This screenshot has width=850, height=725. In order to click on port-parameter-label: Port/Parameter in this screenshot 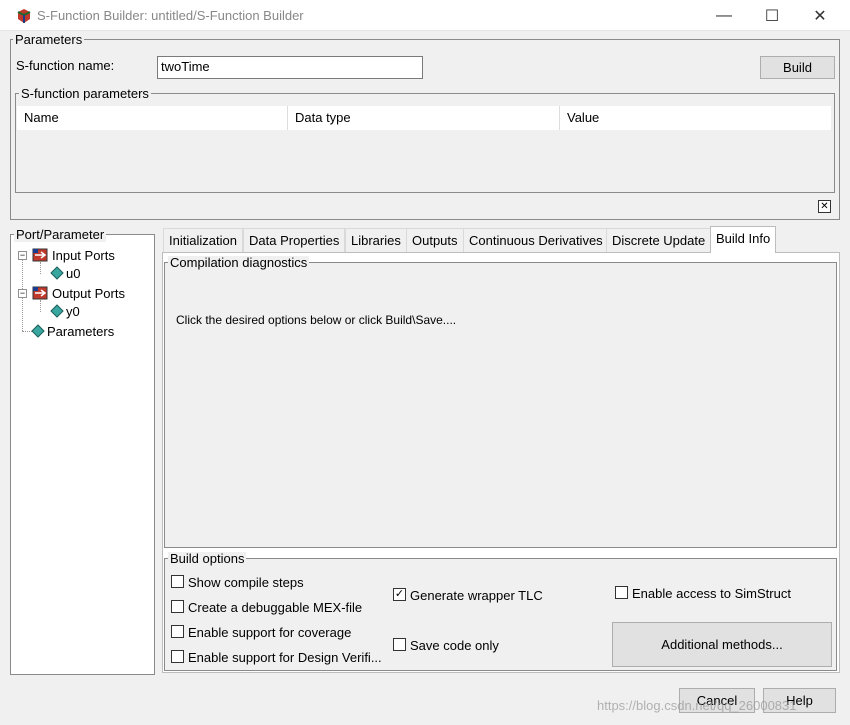, I will do `click(60, 234)`.